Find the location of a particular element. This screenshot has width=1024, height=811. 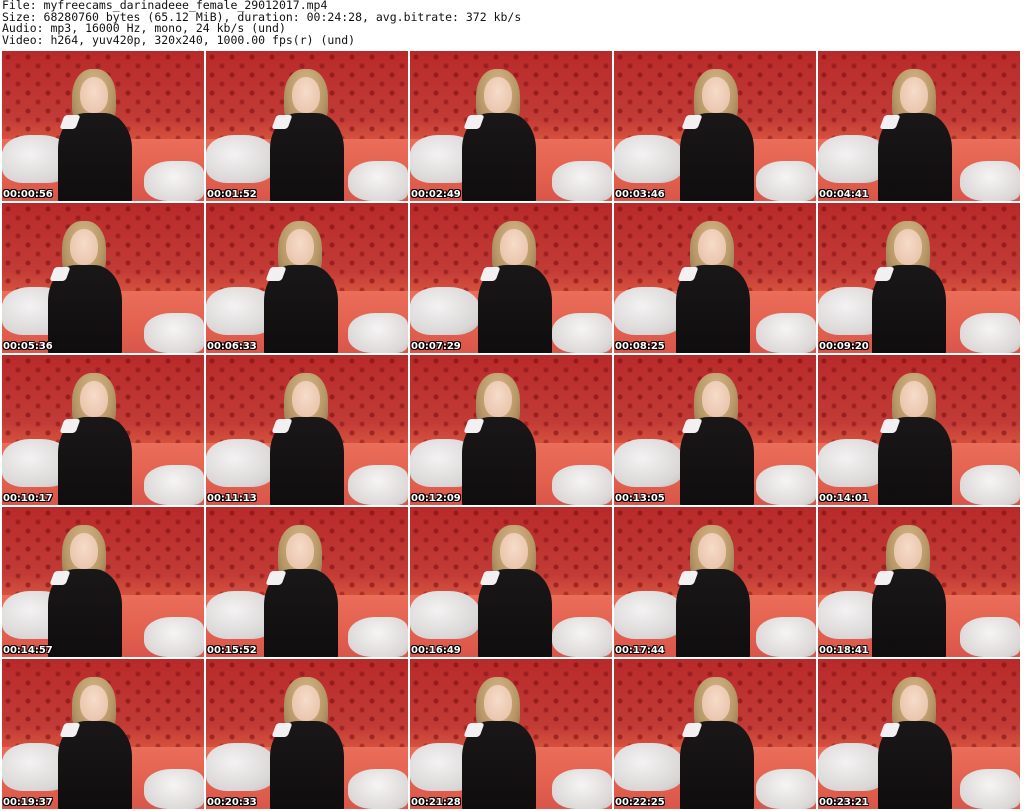

video-thumbnail: 00:06:33 is located at coordinates (307, 278).